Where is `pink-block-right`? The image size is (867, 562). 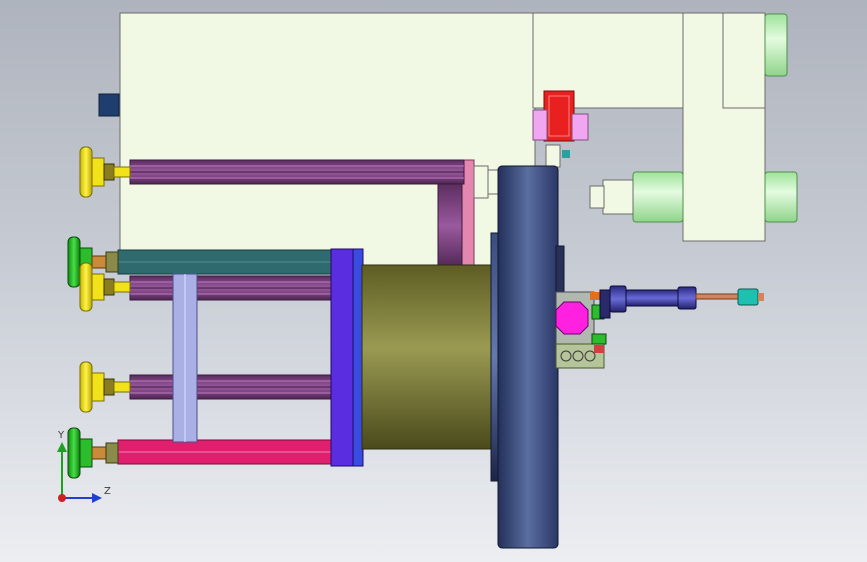 pink-block-right is located at coordinates (580, 127).